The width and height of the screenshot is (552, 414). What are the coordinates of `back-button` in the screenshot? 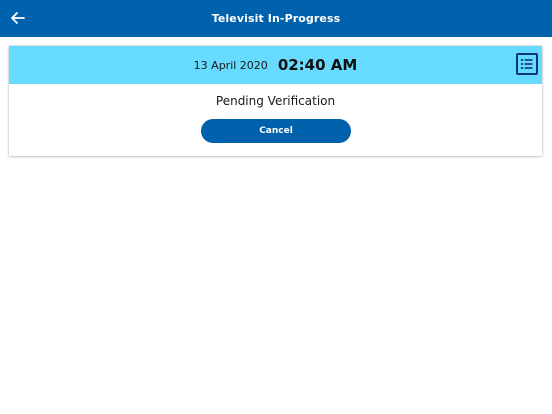 It's located at (18, 18).